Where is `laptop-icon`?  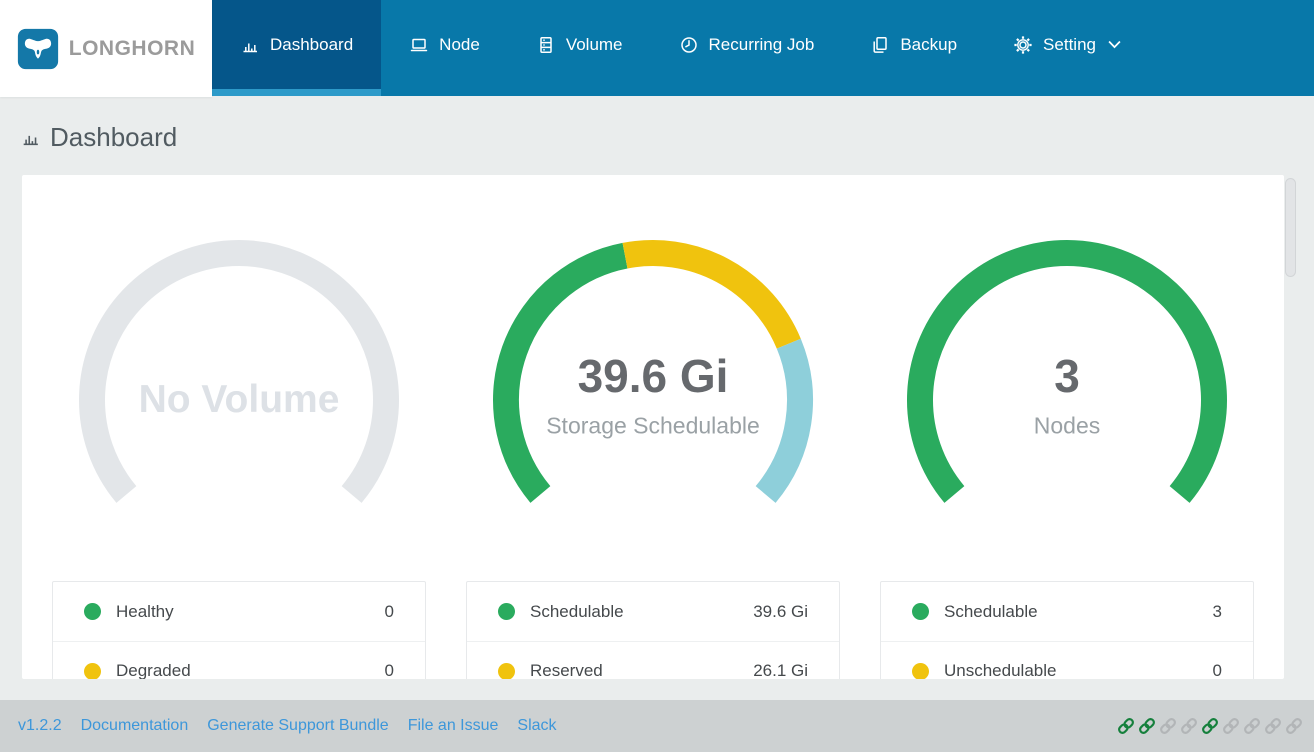 laptop-icon is located at coordinates (419, 45).